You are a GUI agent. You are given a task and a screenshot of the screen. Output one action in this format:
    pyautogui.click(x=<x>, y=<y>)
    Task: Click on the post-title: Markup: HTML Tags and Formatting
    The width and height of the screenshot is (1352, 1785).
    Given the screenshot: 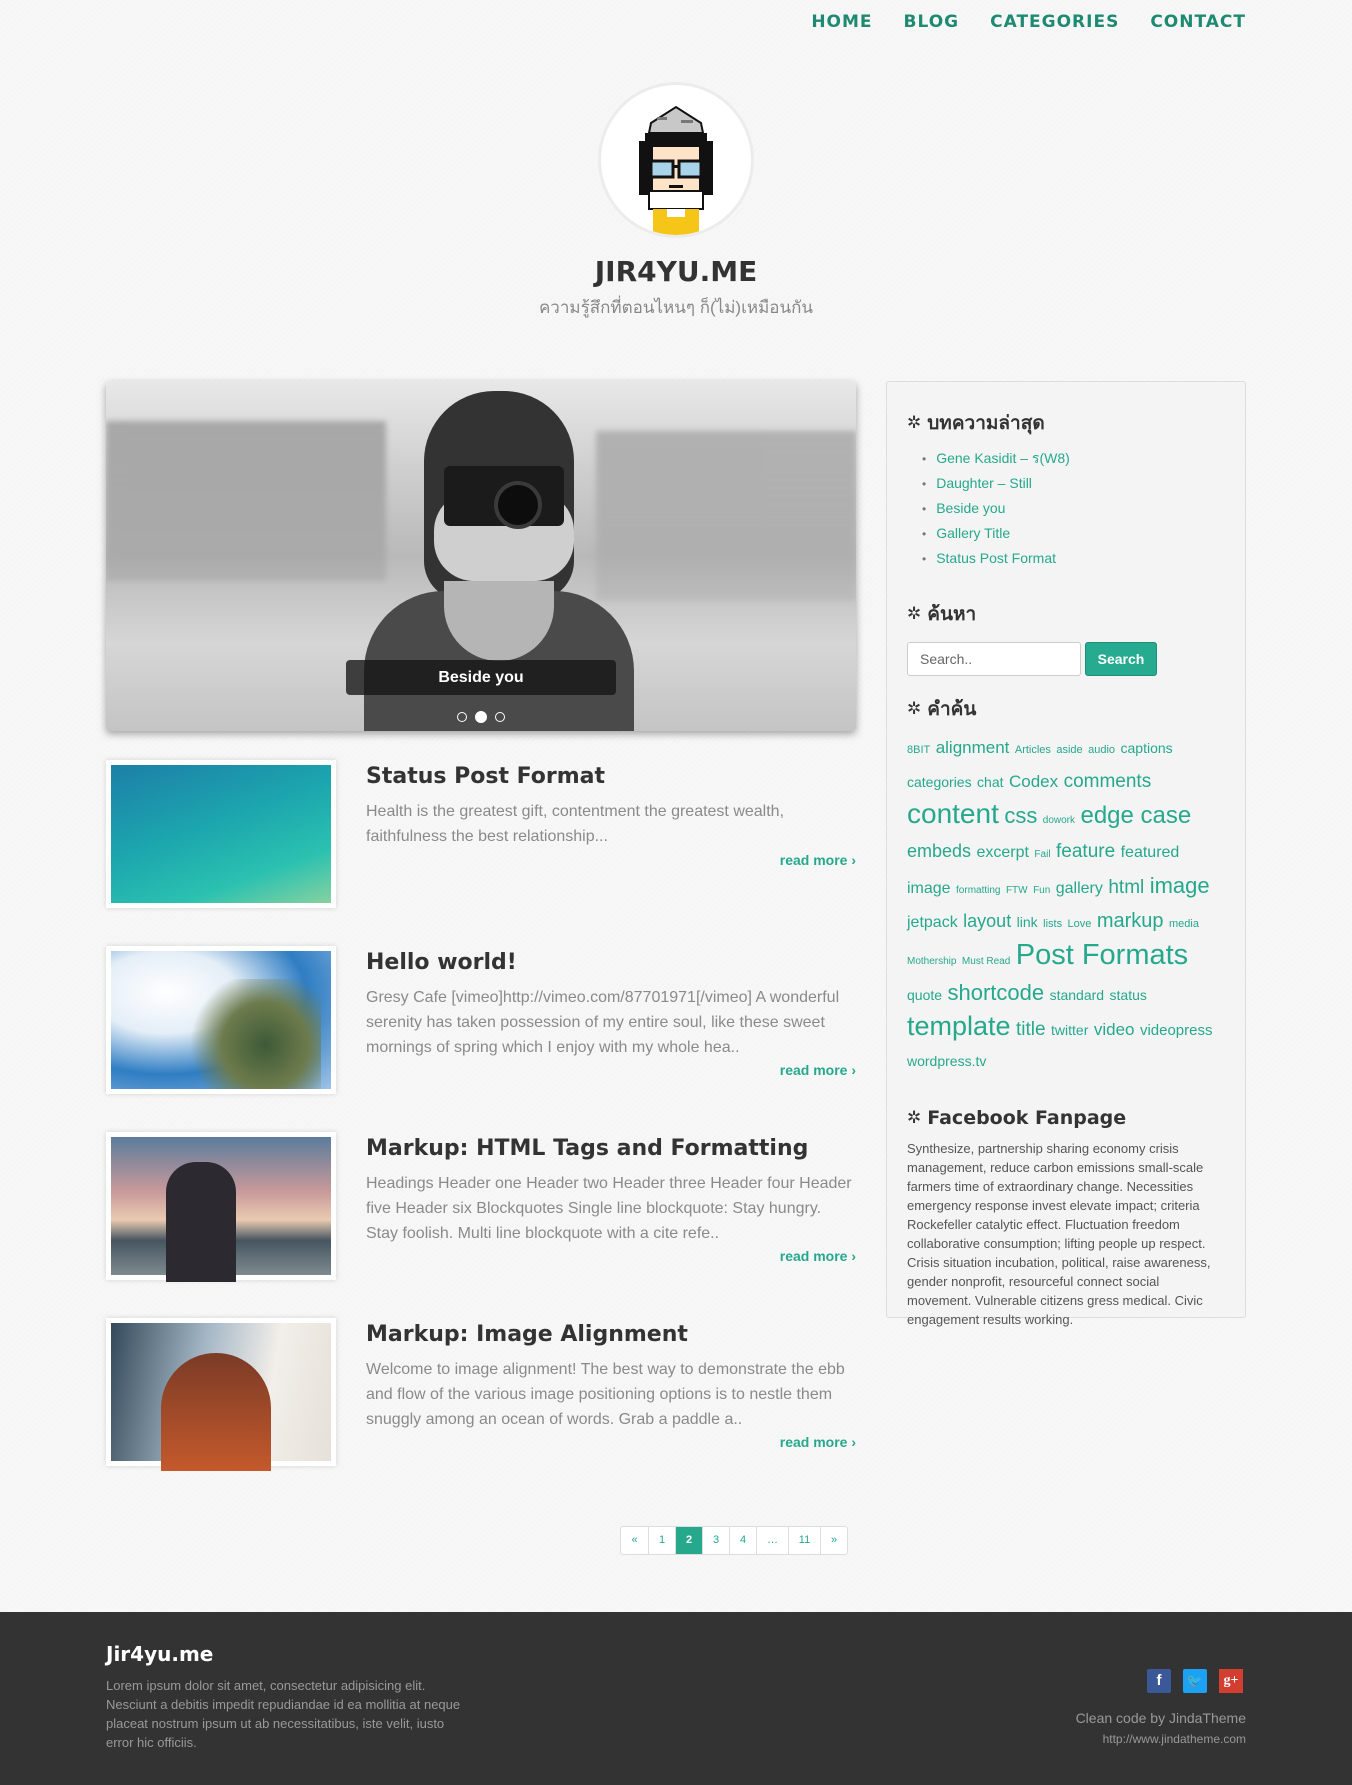 What is the action you would take?
    pyautogui.click(x=587, y=1148)
    